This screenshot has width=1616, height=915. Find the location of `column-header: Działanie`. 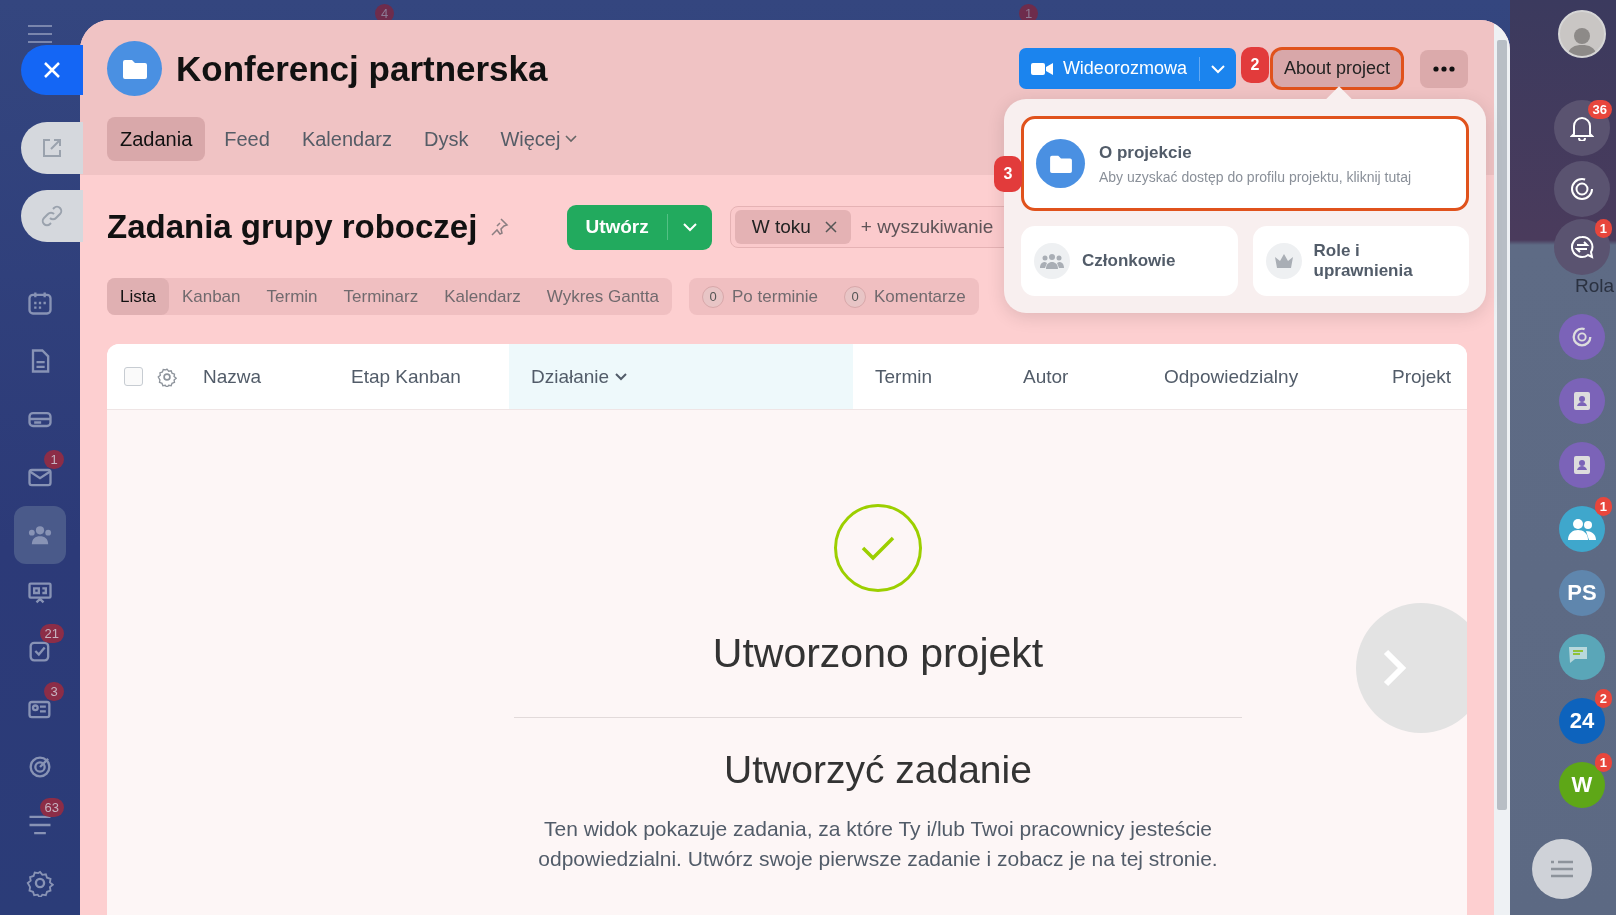

column-header: Działanie is located at coordinates (681, 376).